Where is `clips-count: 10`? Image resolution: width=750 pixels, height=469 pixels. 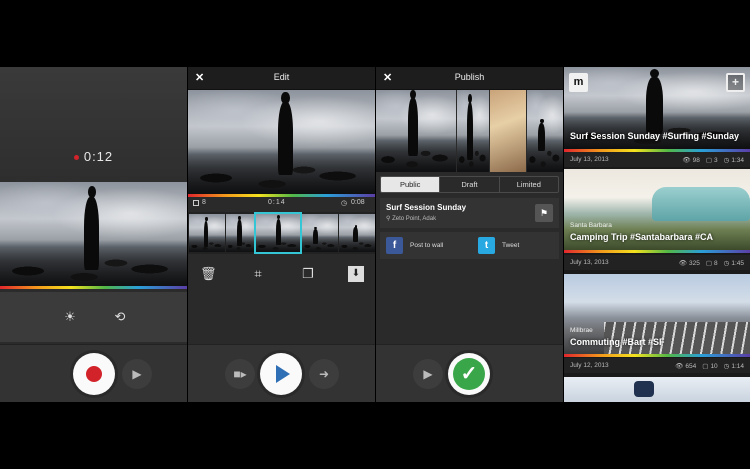 clips-count: 10 is located at coordinates (714, 366).